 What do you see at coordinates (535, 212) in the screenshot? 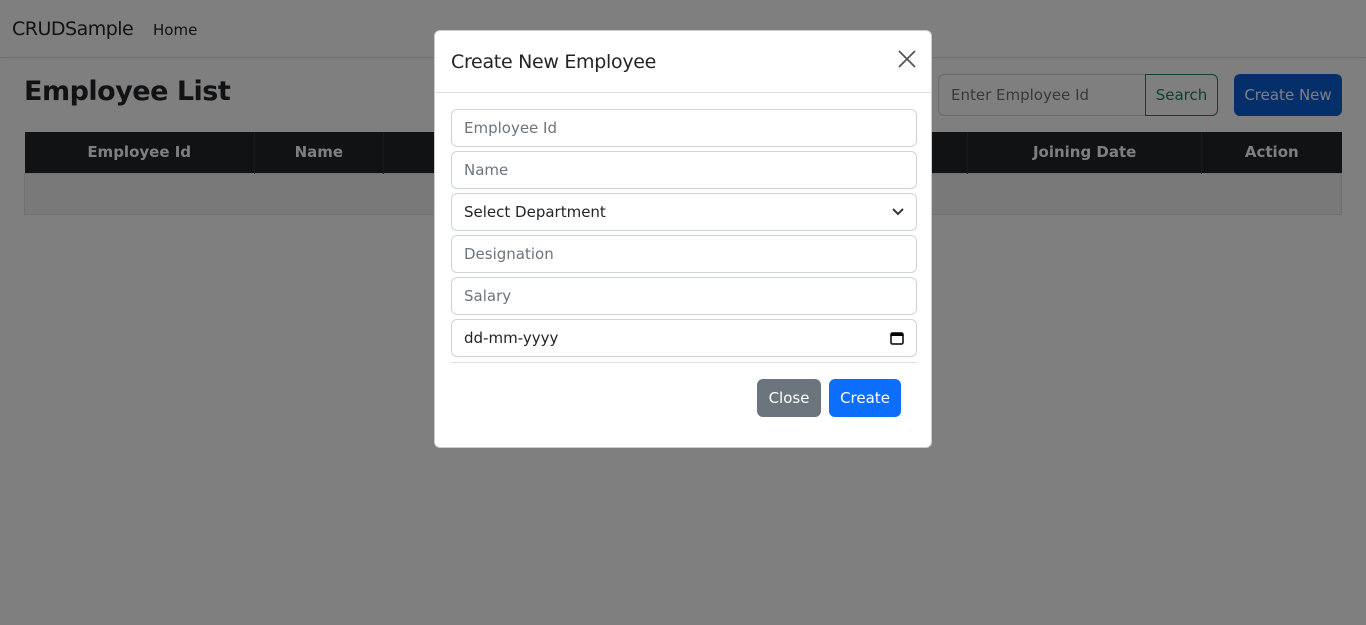
I see `department-select-value: Select Department` at bounding box center [535, 212].